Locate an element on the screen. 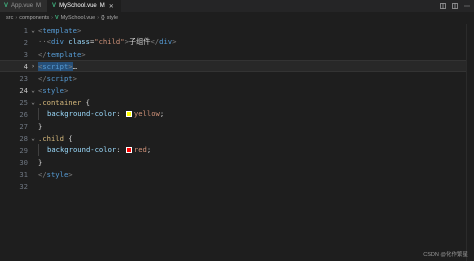 The height and width of the screenshot is (261, 474). line-number: 23 is located at coordinates (23, 78).